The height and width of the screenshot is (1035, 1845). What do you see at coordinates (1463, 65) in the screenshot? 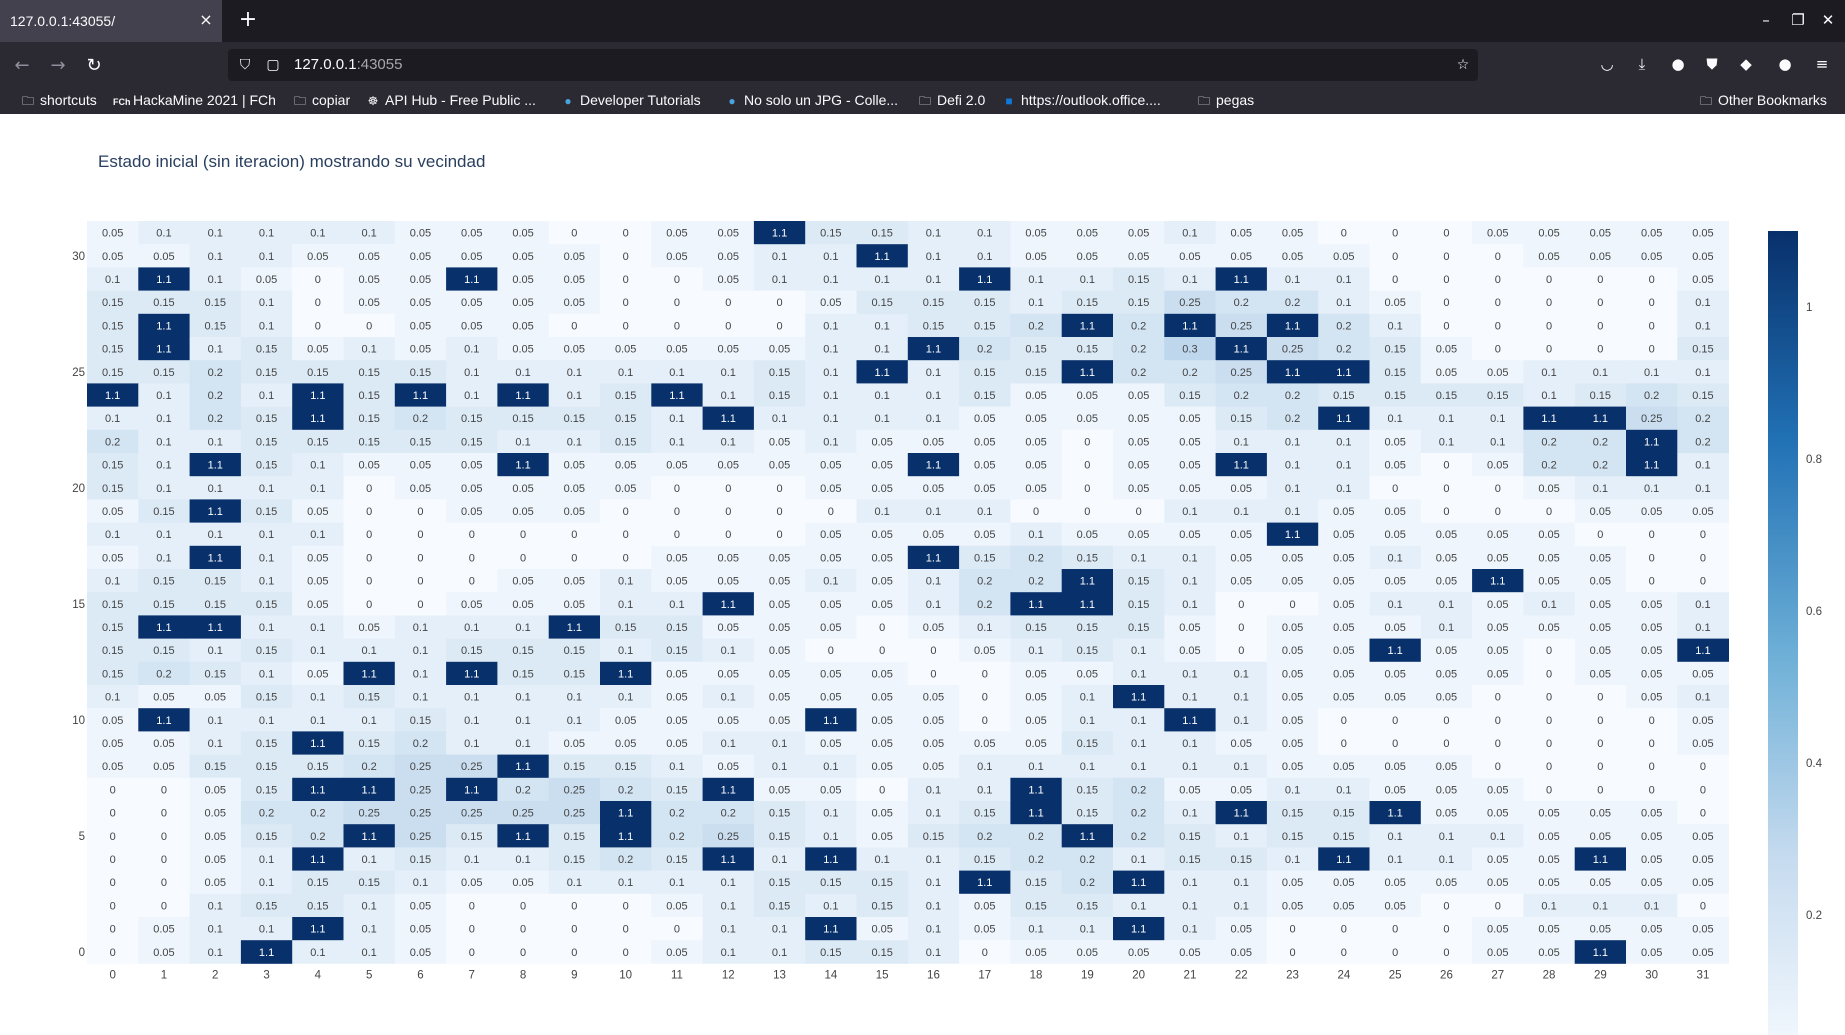
I see `bookmark-star-icon: ☆` at bounding box center [1463, 65].